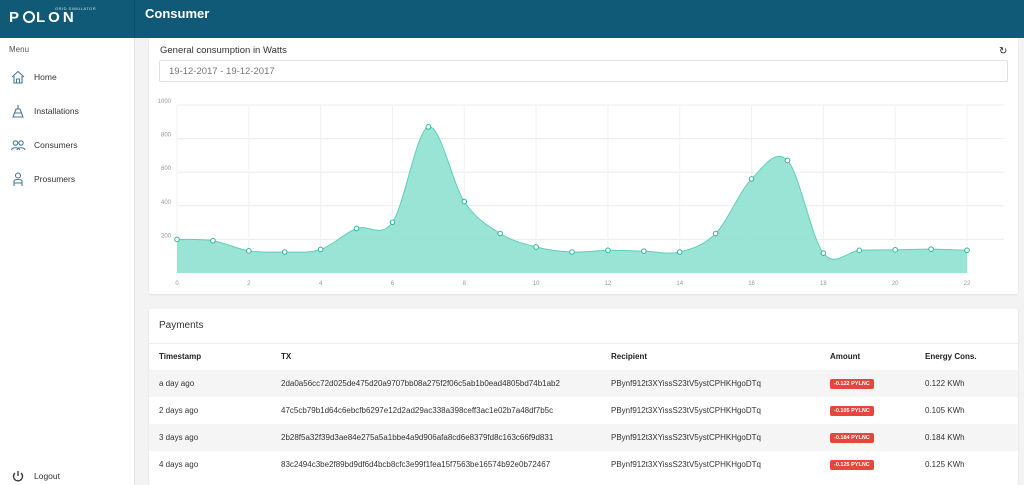 The height and width of the screenshot is (485, 1024). What do you see at coordinates (67, 77) in the screenshot?
I see `sidebar-item-home: Home` at bounding box center [67, 77].